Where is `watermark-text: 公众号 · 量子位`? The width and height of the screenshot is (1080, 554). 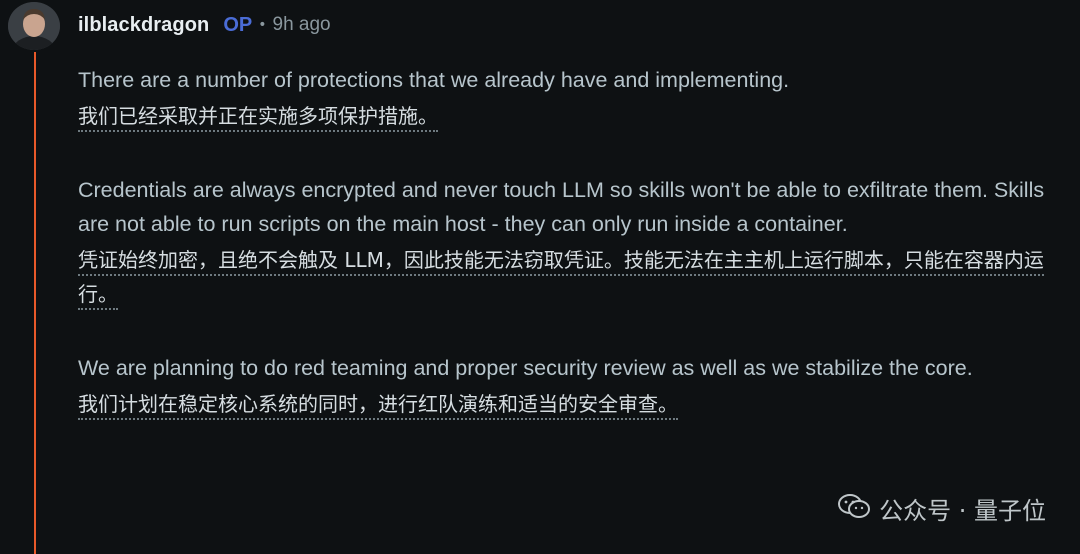 watermark-text: 公众号 · 量子位 is located at coordinates (962, 511).